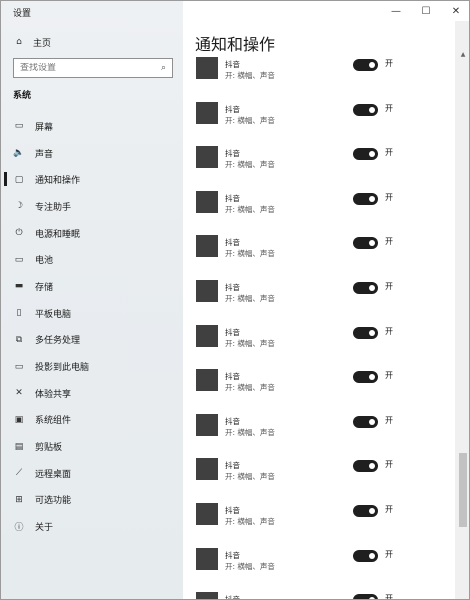 The image size is (470, 600). I want to click on sidebar-item: ▭ 投影到此电脑, so click(92, 366).